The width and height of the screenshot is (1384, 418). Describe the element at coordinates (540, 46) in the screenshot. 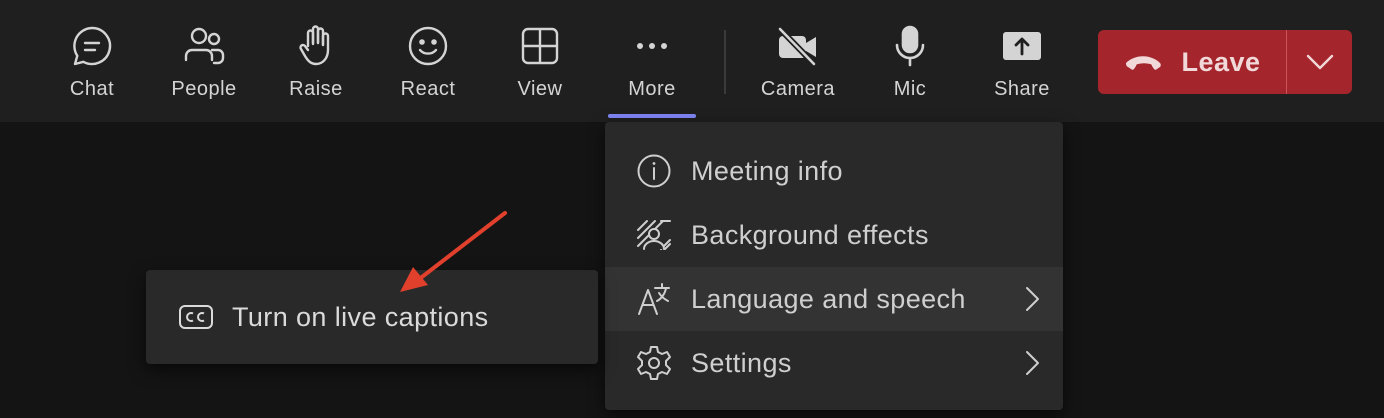

I see `grid-view-icon` at that location.